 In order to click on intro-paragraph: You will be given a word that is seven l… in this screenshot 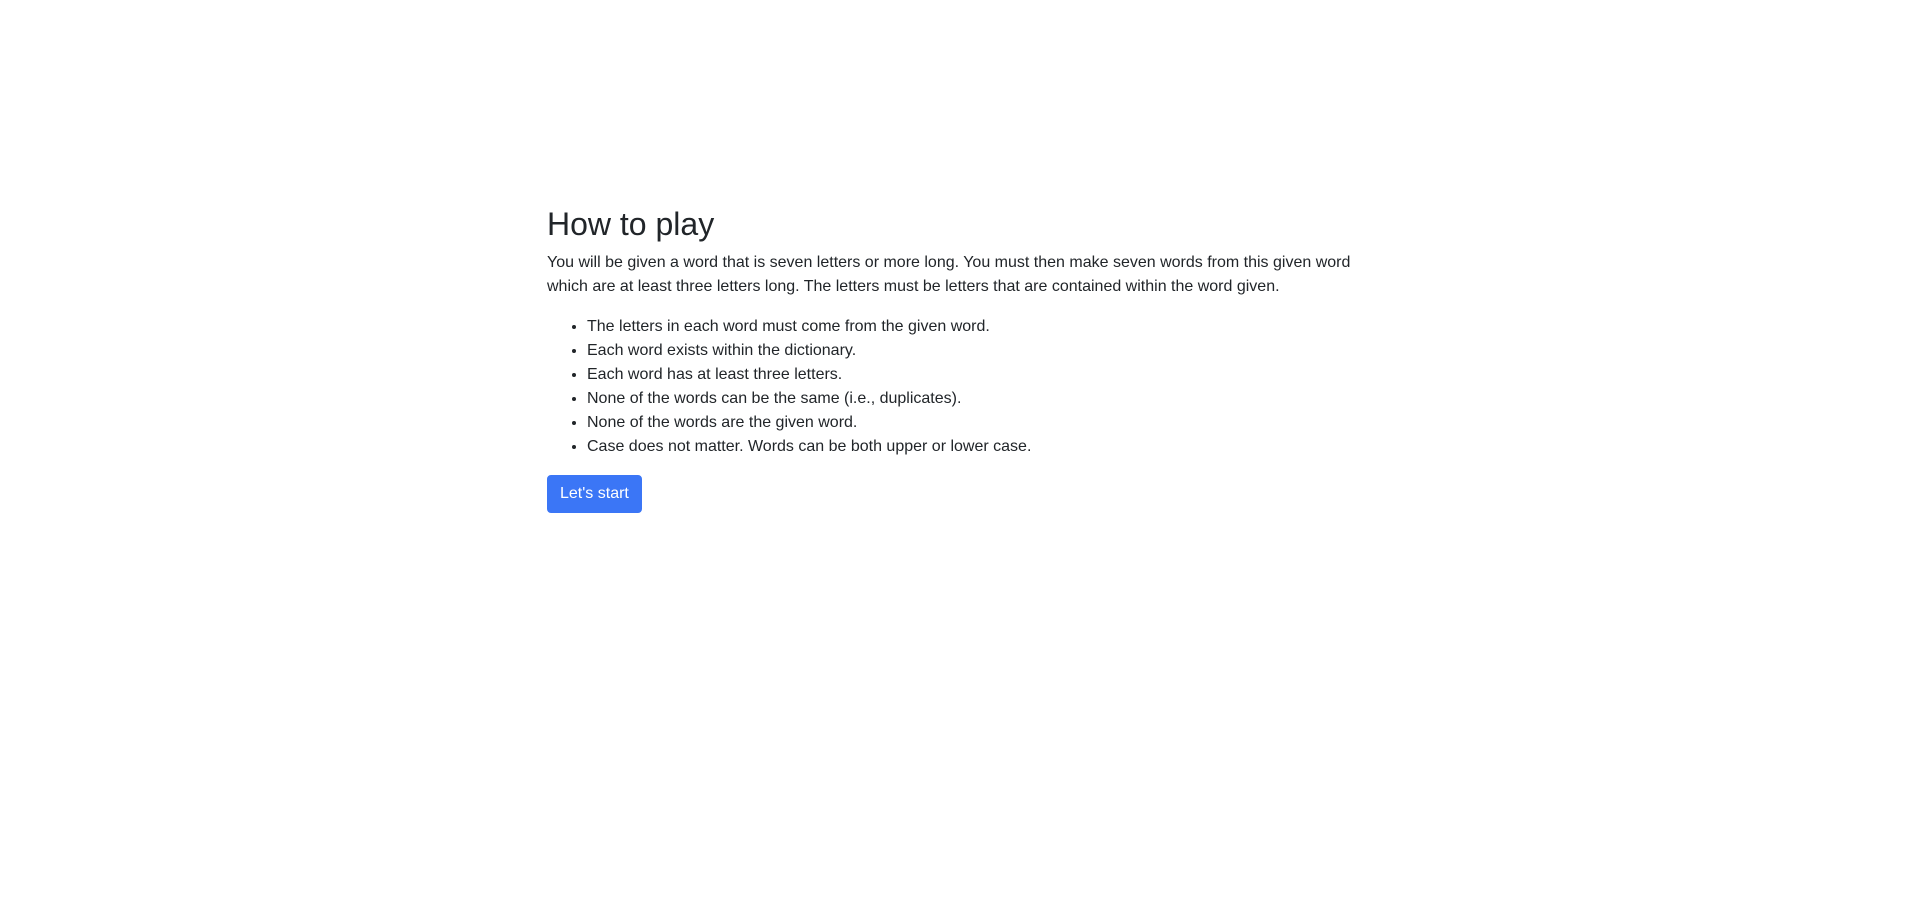, I will do `click(949, 275)`.